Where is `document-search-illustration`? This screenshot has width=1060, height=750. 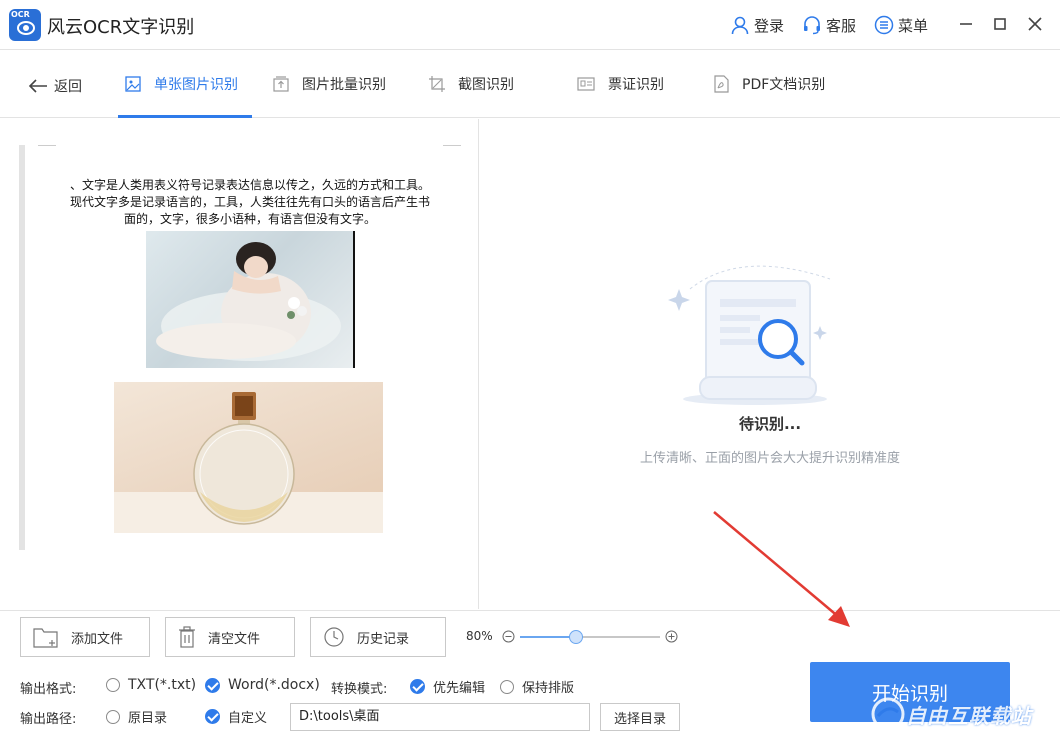 document-search-illustration is located at coordinates (749, 335).